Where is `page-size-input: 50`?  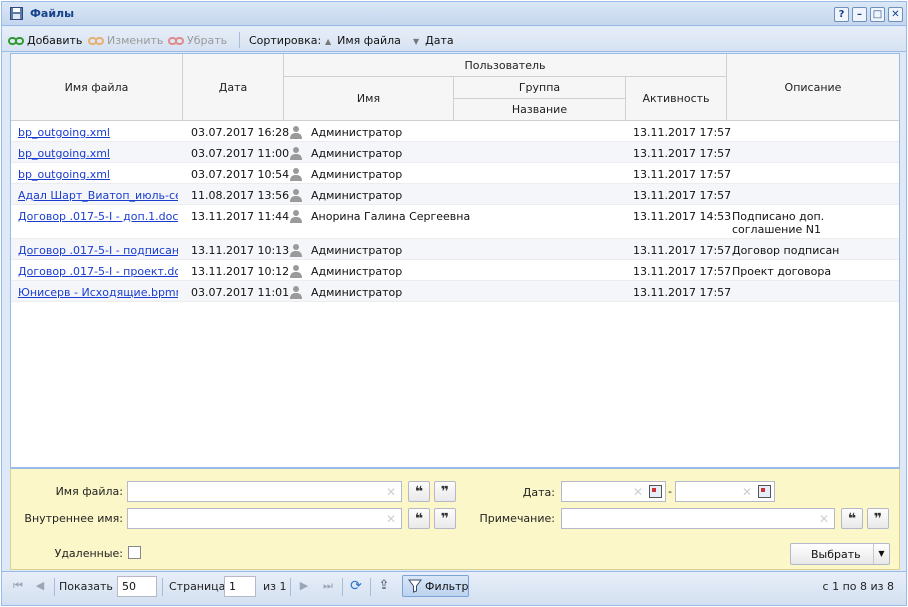
page-size-input: 50 is located at coordinates (137, 586).